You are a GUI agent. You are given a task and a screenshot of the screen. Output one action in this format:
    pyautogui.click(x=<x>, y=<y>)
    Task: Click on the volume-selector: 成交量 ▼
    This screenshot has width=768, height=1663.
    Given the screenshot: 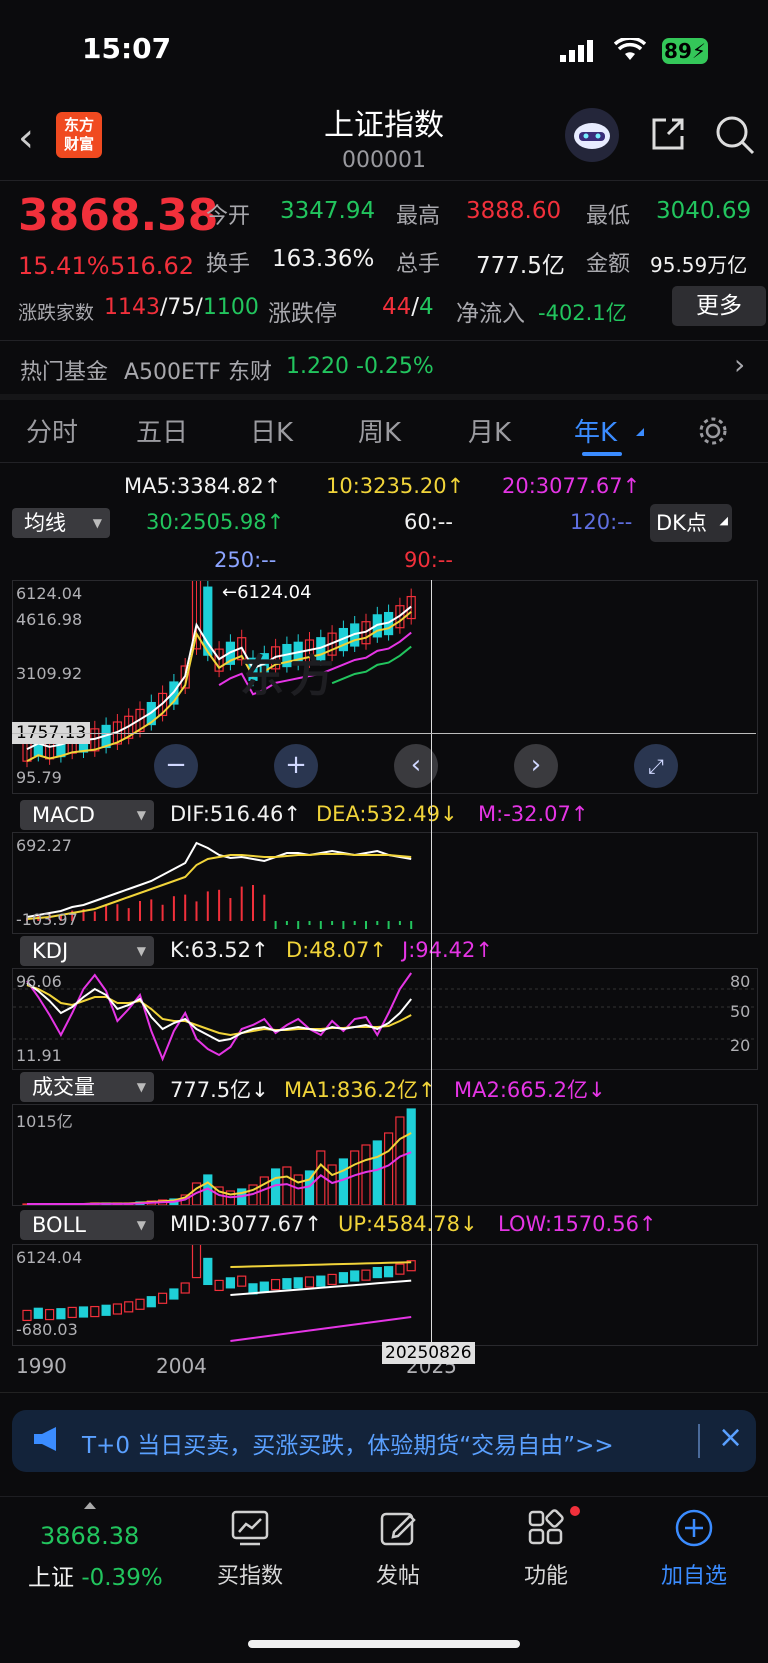 What is the action you would take?
    pyautogui.click(x=87, y=1087)
    